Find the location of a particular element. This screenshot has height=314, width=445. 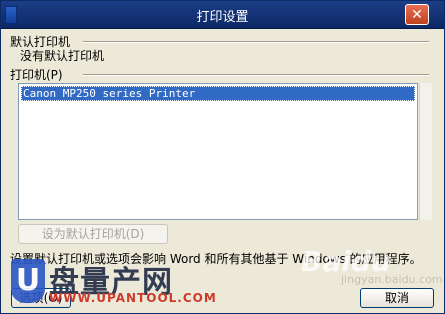

watermark-site-url: WWW.UPANTOOL.COM is located at coordinates (133, 298).